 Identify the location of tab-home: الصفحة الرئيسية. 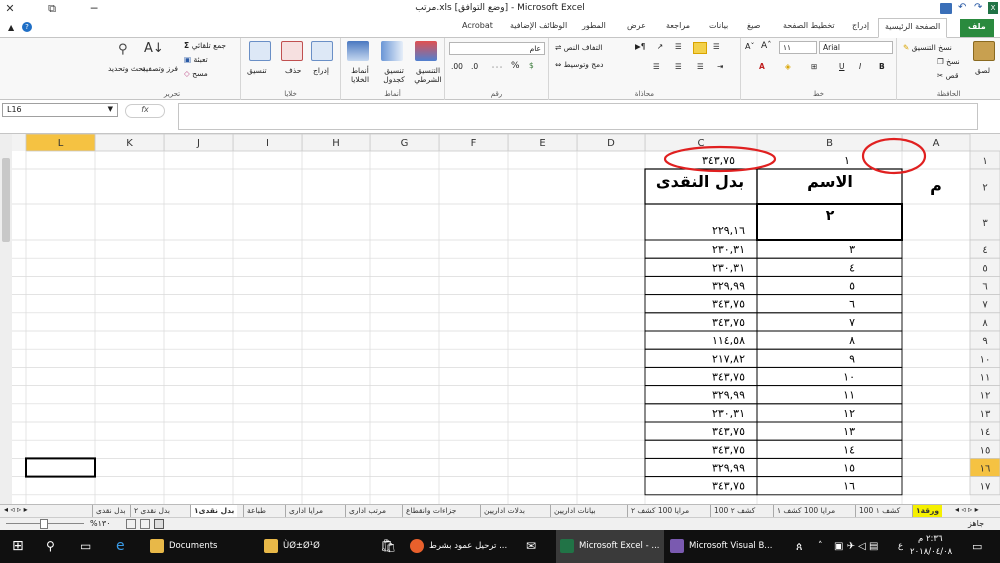
(913, 28).